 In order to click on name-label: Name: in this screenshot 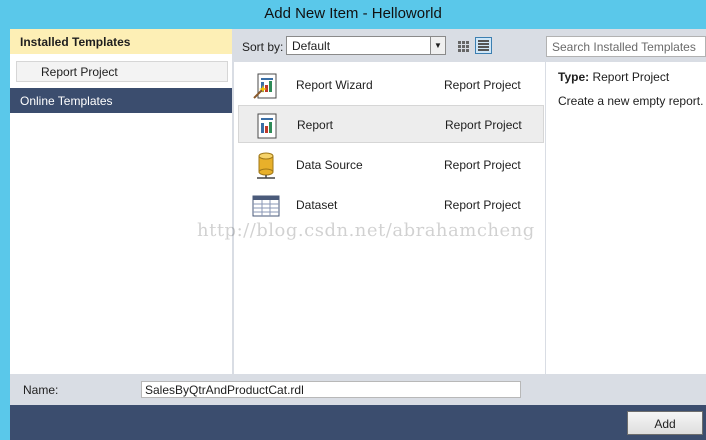, I will do `click(41, 390)`.